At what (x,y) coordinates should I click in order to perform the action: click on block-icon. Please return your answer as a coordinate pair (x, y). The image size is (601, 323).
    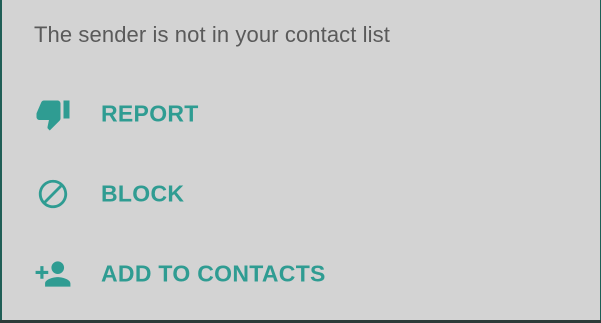
    Looking at the image, I should click on (53, 194).